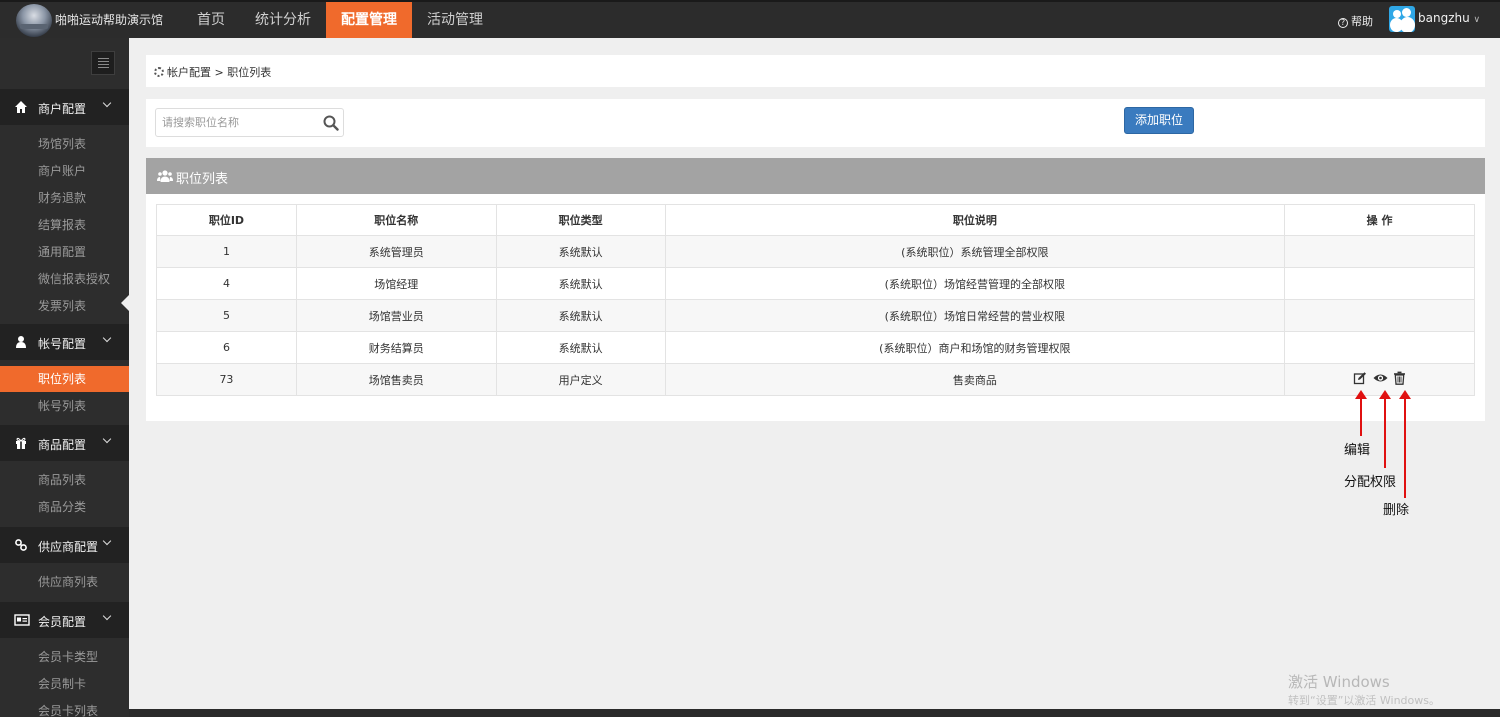  What do you see at coordinates (1477, 20) in the screenshot?
I see `chevron-down-icon: ∨` at bounding box center [1477, 20].